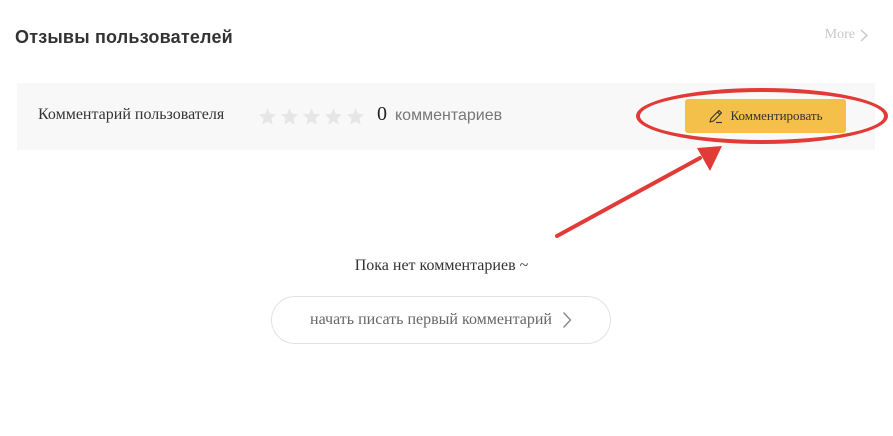 The height and width of the screenshot is (436, 893). What do you see at coordinates (449, 115) in the screenshot?
I see `comment-count-label: комментариев` at bounding box center [449, 115].